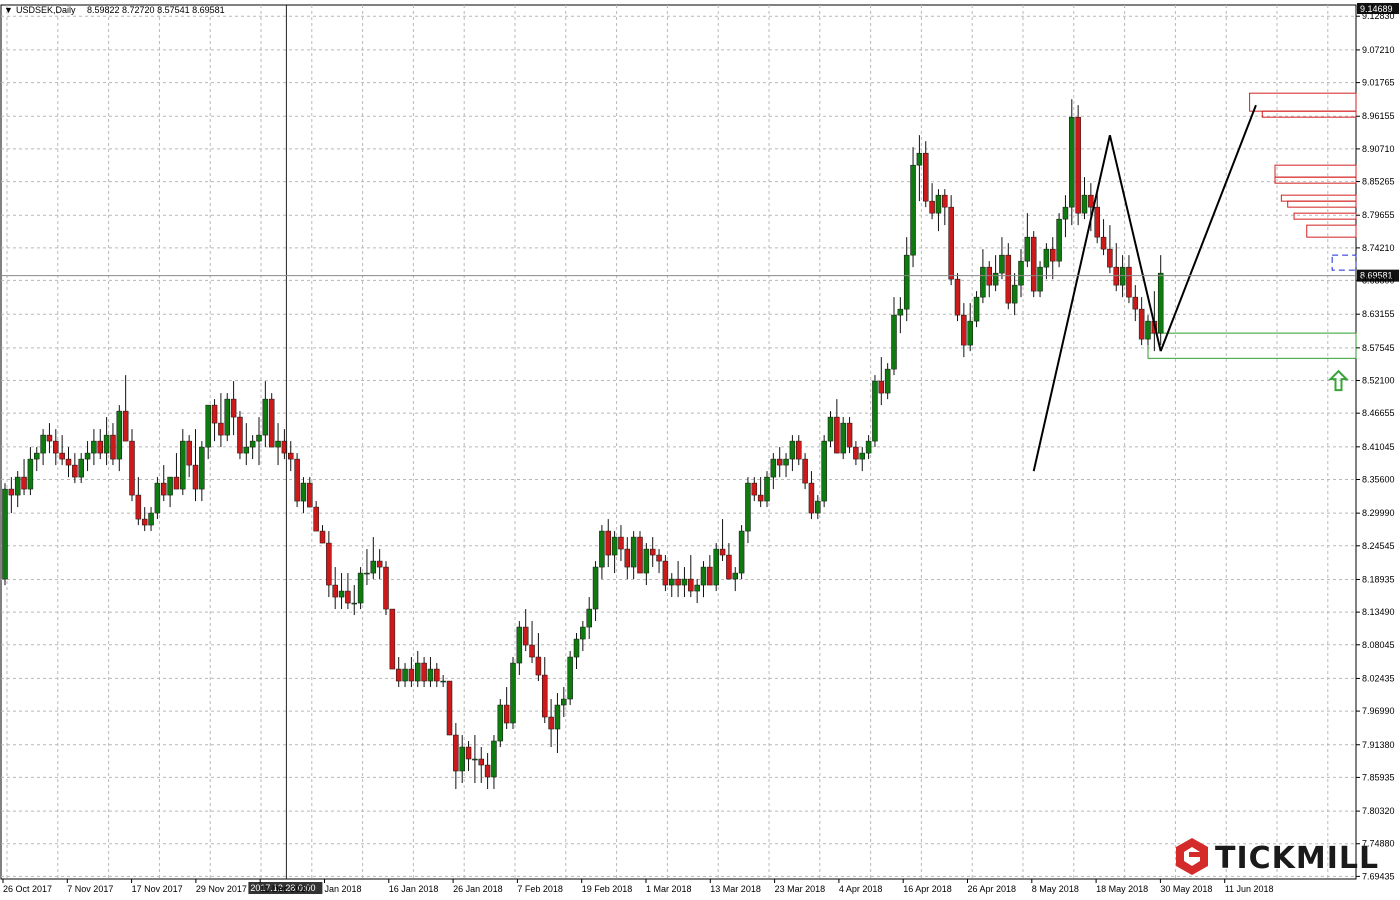  Describe the element at coordinates (1378, 50) in the screenshot. I see `y-tick-label: 9.07210` at that location.